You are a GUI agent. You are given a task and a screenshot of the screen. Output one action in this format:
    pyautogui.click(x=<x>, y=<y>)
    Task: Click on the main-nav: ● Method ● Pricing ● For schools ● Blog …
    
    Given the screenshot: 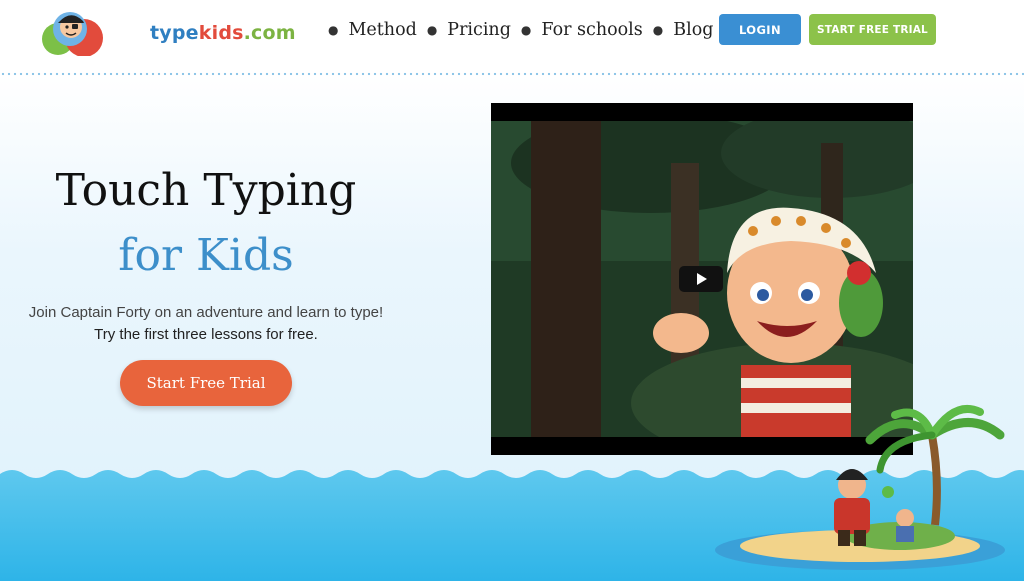 What is the action you would take?
    pyautogui.click(x=531, y=30)
    